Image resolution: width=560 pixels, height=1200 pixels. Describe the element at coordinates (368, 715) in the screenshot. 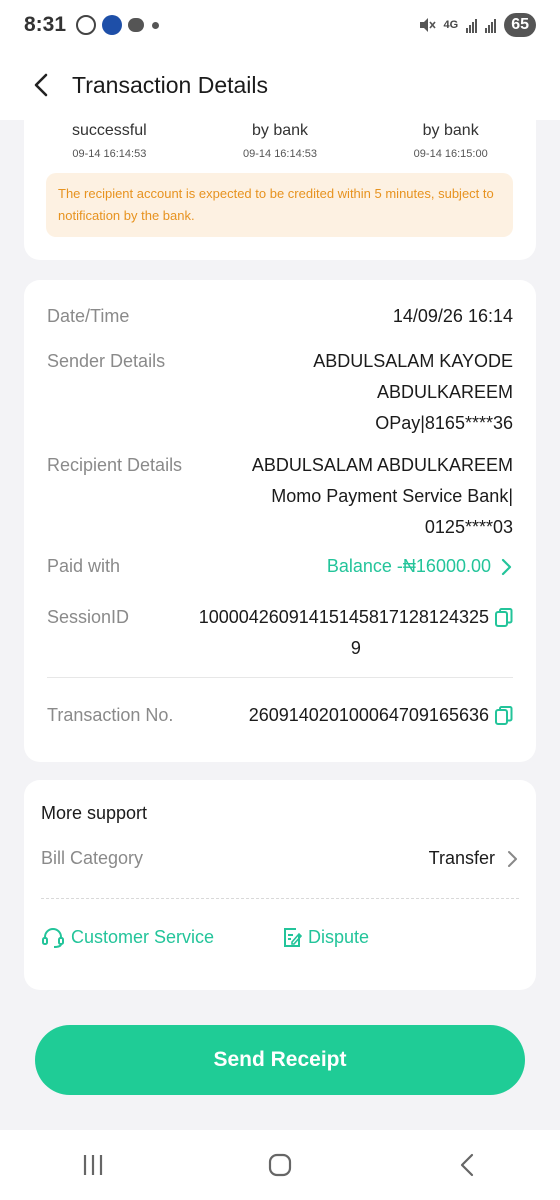

I see `transaction-no-text: 260914020100064709165636` at that location.